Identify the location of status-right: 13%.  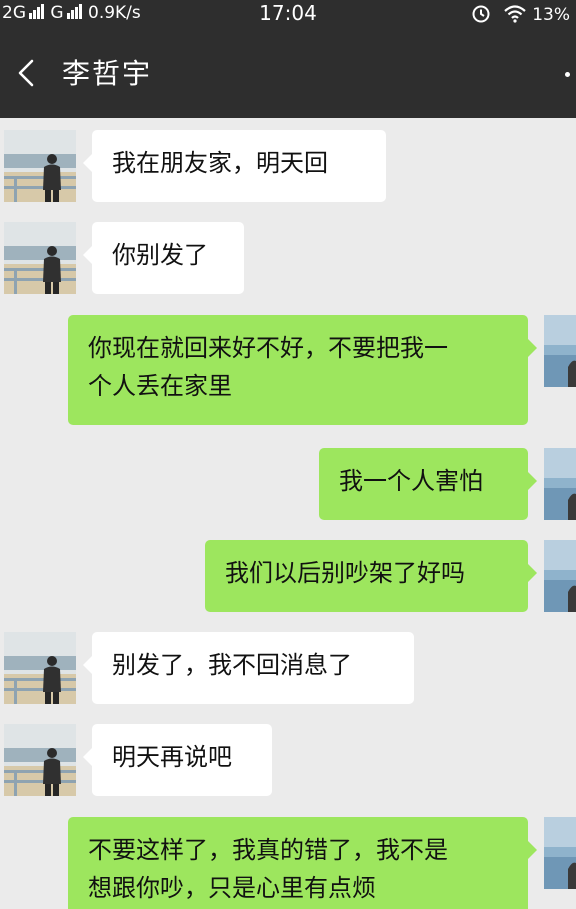
(520, 14).